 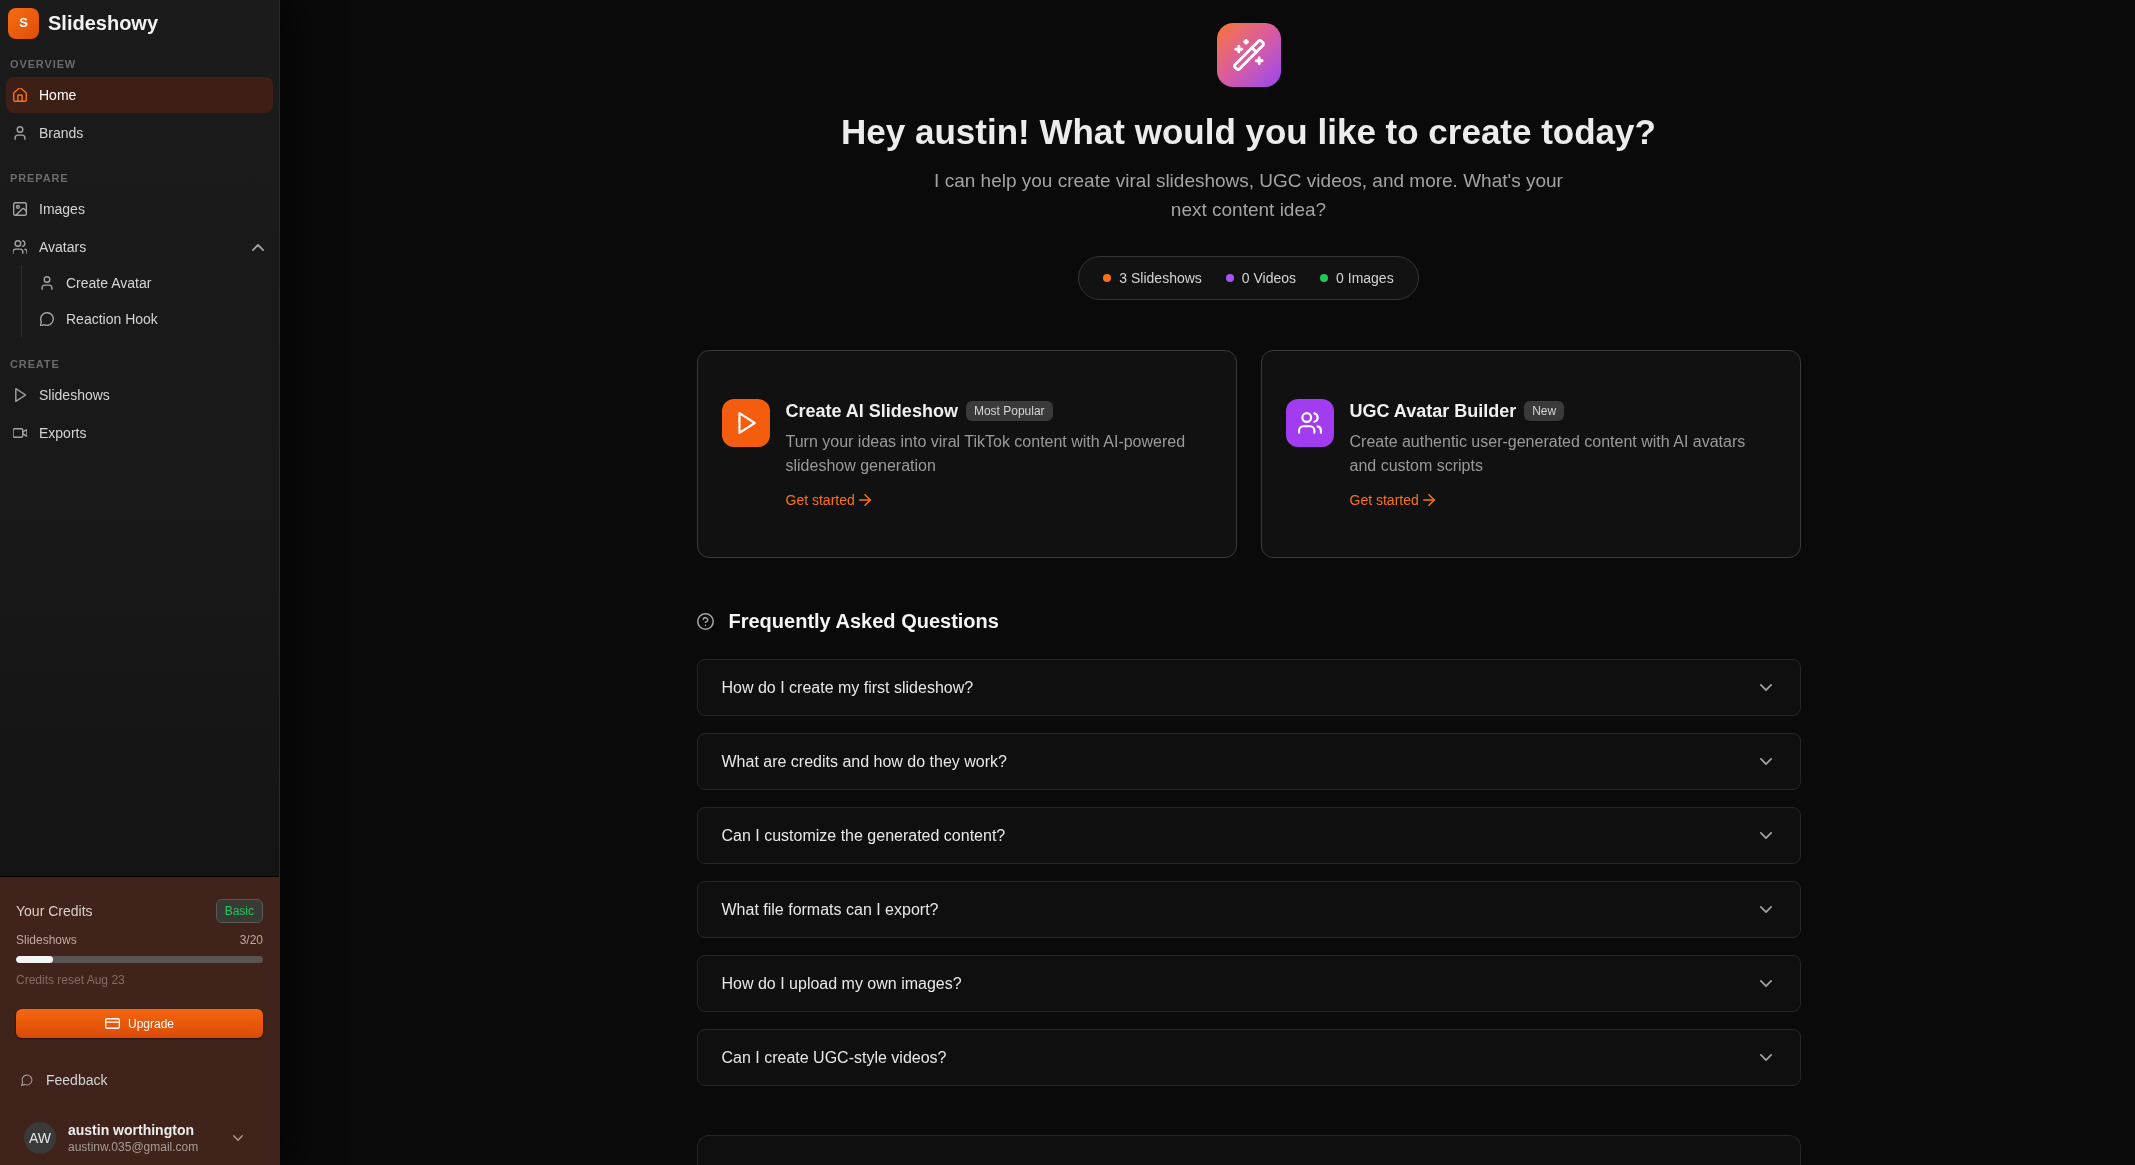 I want to click on app-logo: S, so click(x=23, y=23).